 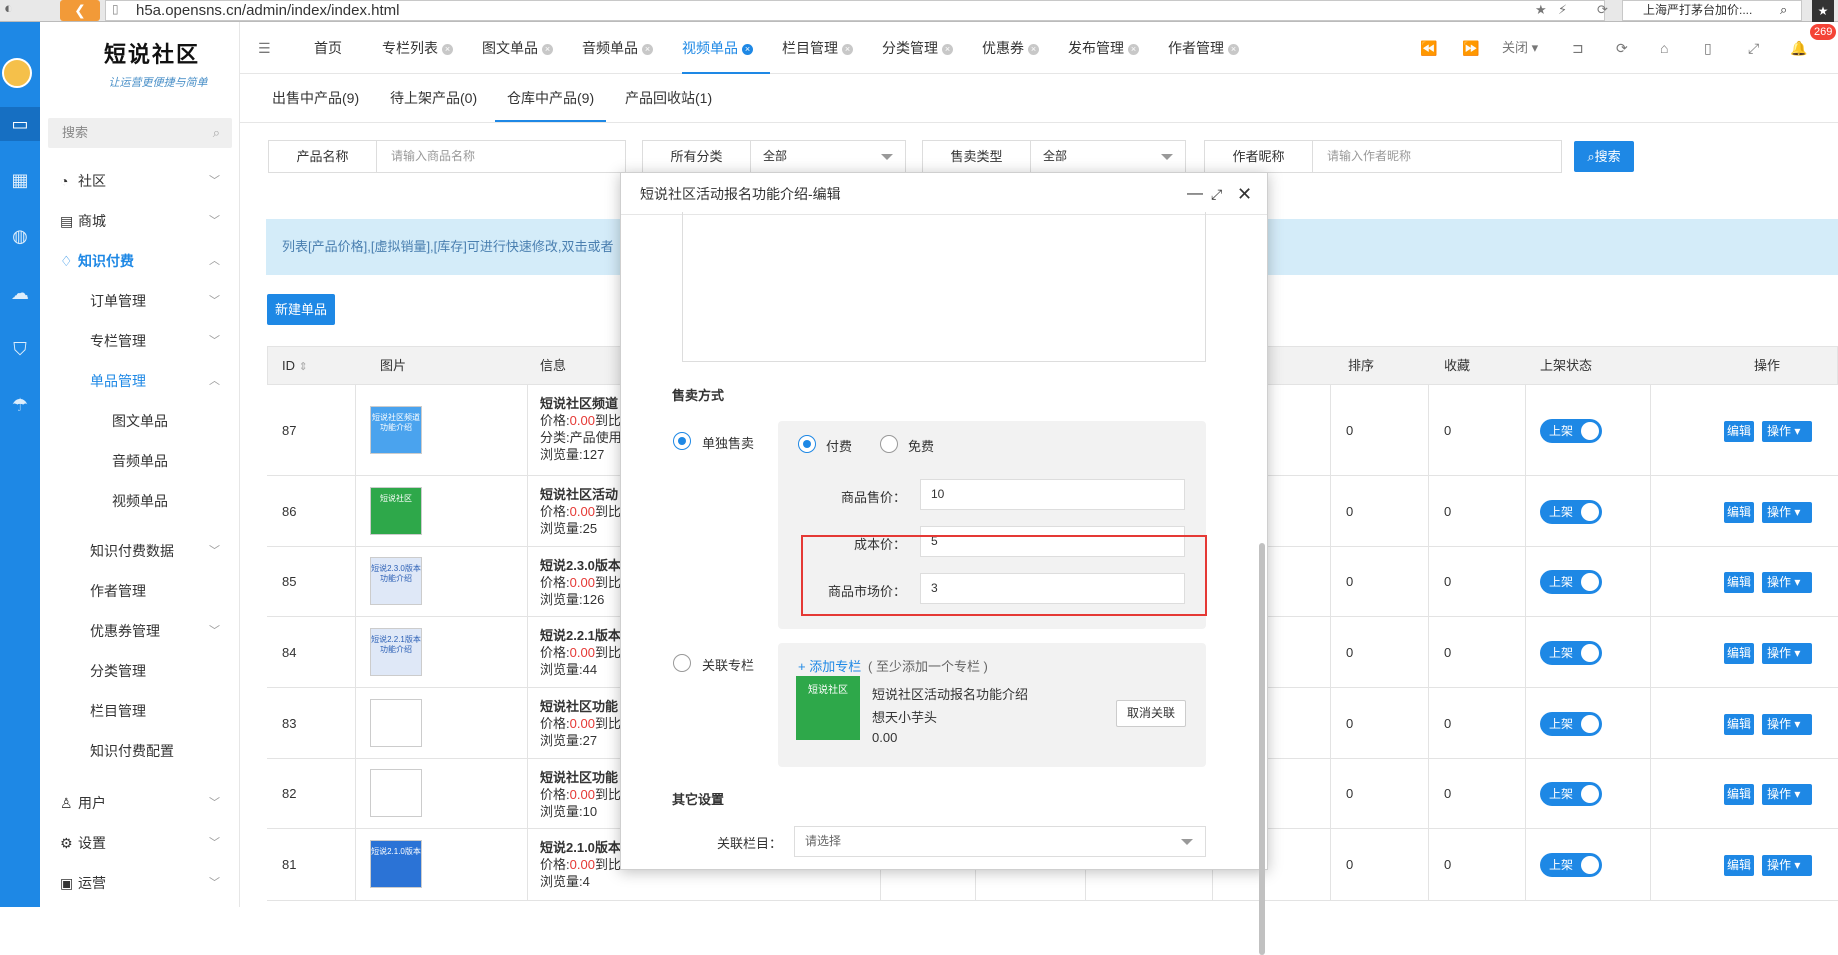 I want to click on bell-icon: 🔔, so click(x=1798, y=48).